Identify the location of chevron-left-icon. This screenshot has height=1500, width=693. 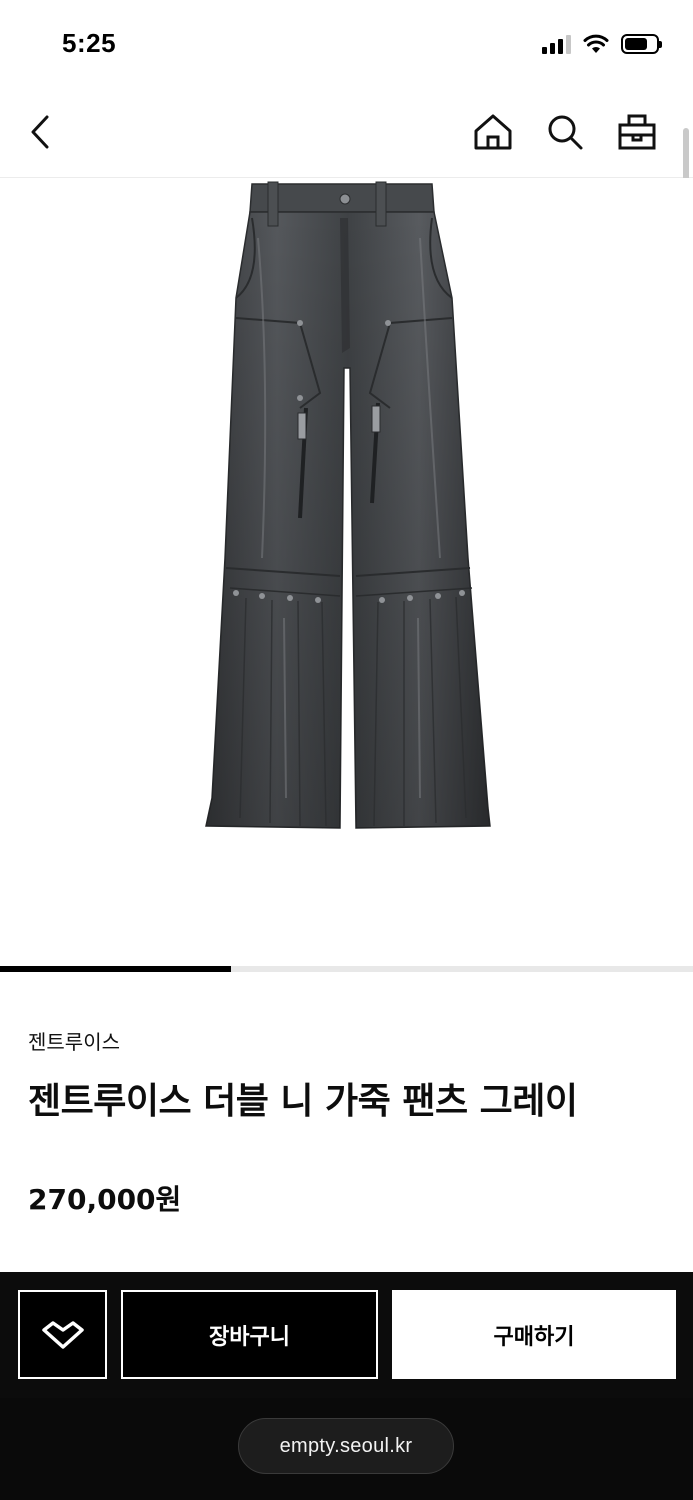
(40, 132).